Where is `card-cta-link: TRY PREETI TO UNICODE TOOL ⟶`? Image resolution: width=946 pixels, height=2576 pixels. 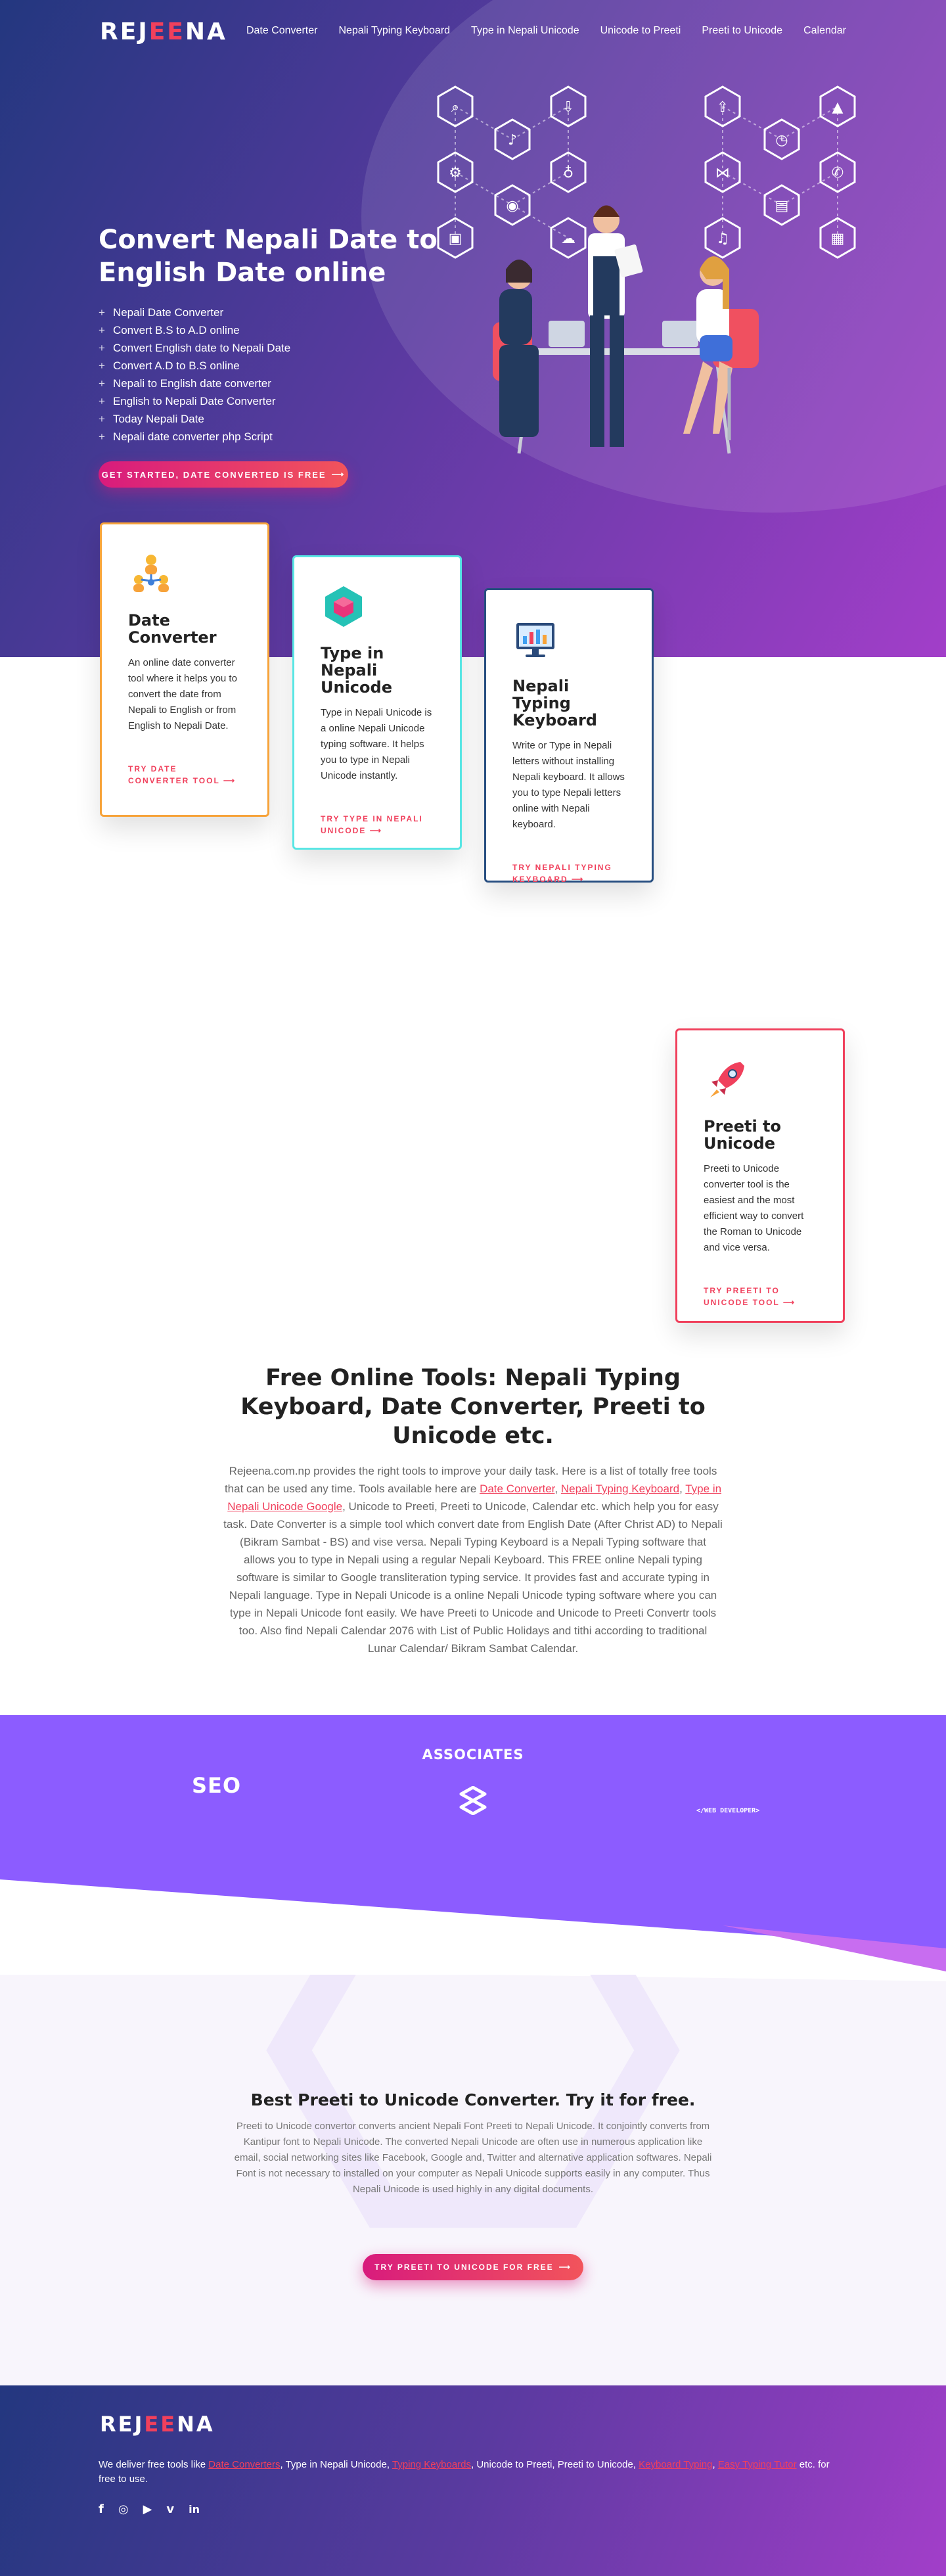
card-cta-link: TRY PREETI TO UNICODE TOOL ⟶ is located at coordinates (760, 1296).